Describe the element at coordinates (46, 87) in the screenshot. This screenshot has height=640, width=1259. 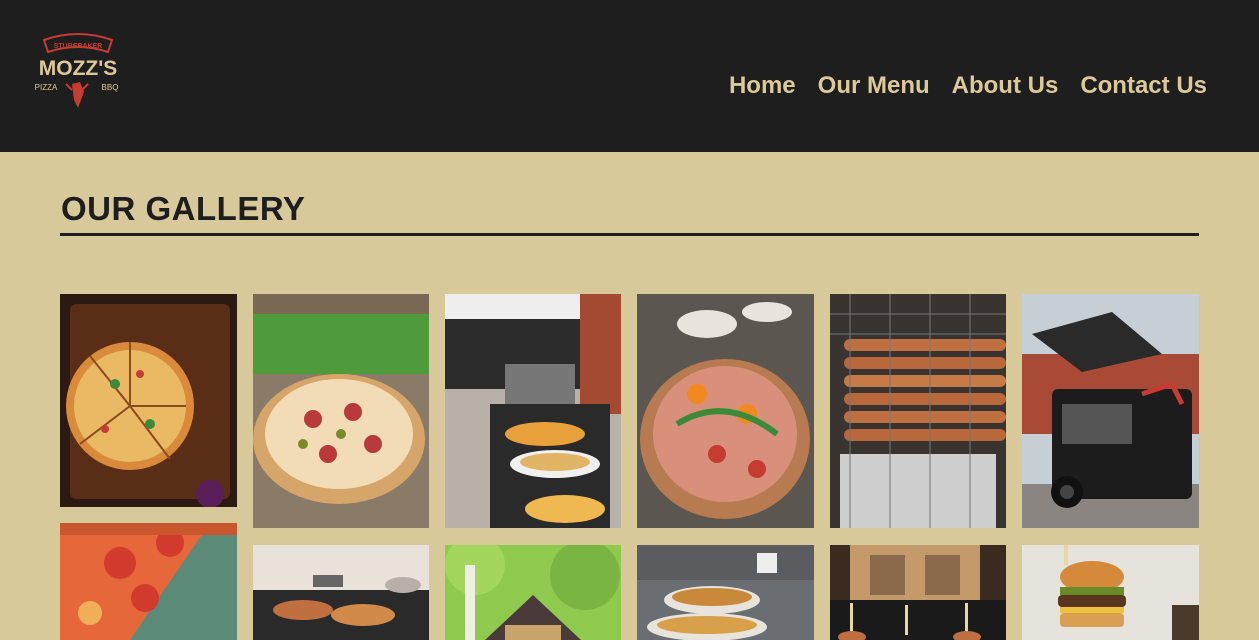
I see `logo-left-tag: PIZZA` at that location.